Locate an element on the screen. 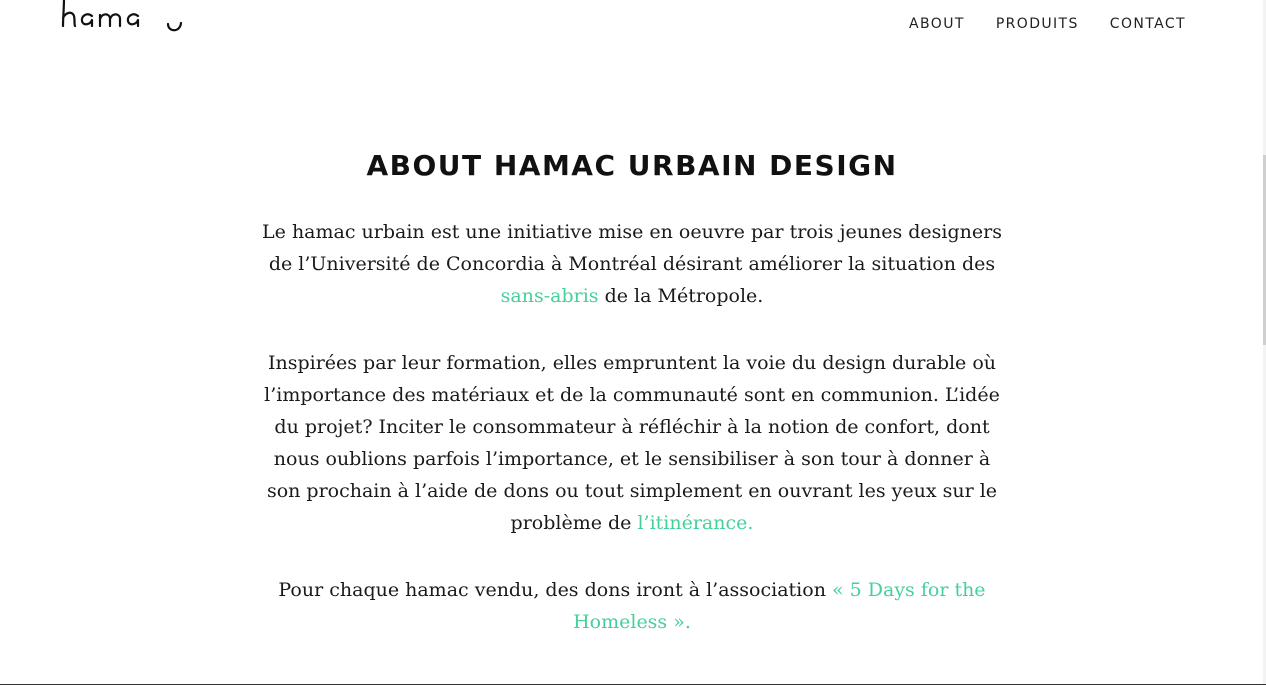  page-title: ABOUT HAMAC URBAIN DESIGN is located at coordinates (632, 165).